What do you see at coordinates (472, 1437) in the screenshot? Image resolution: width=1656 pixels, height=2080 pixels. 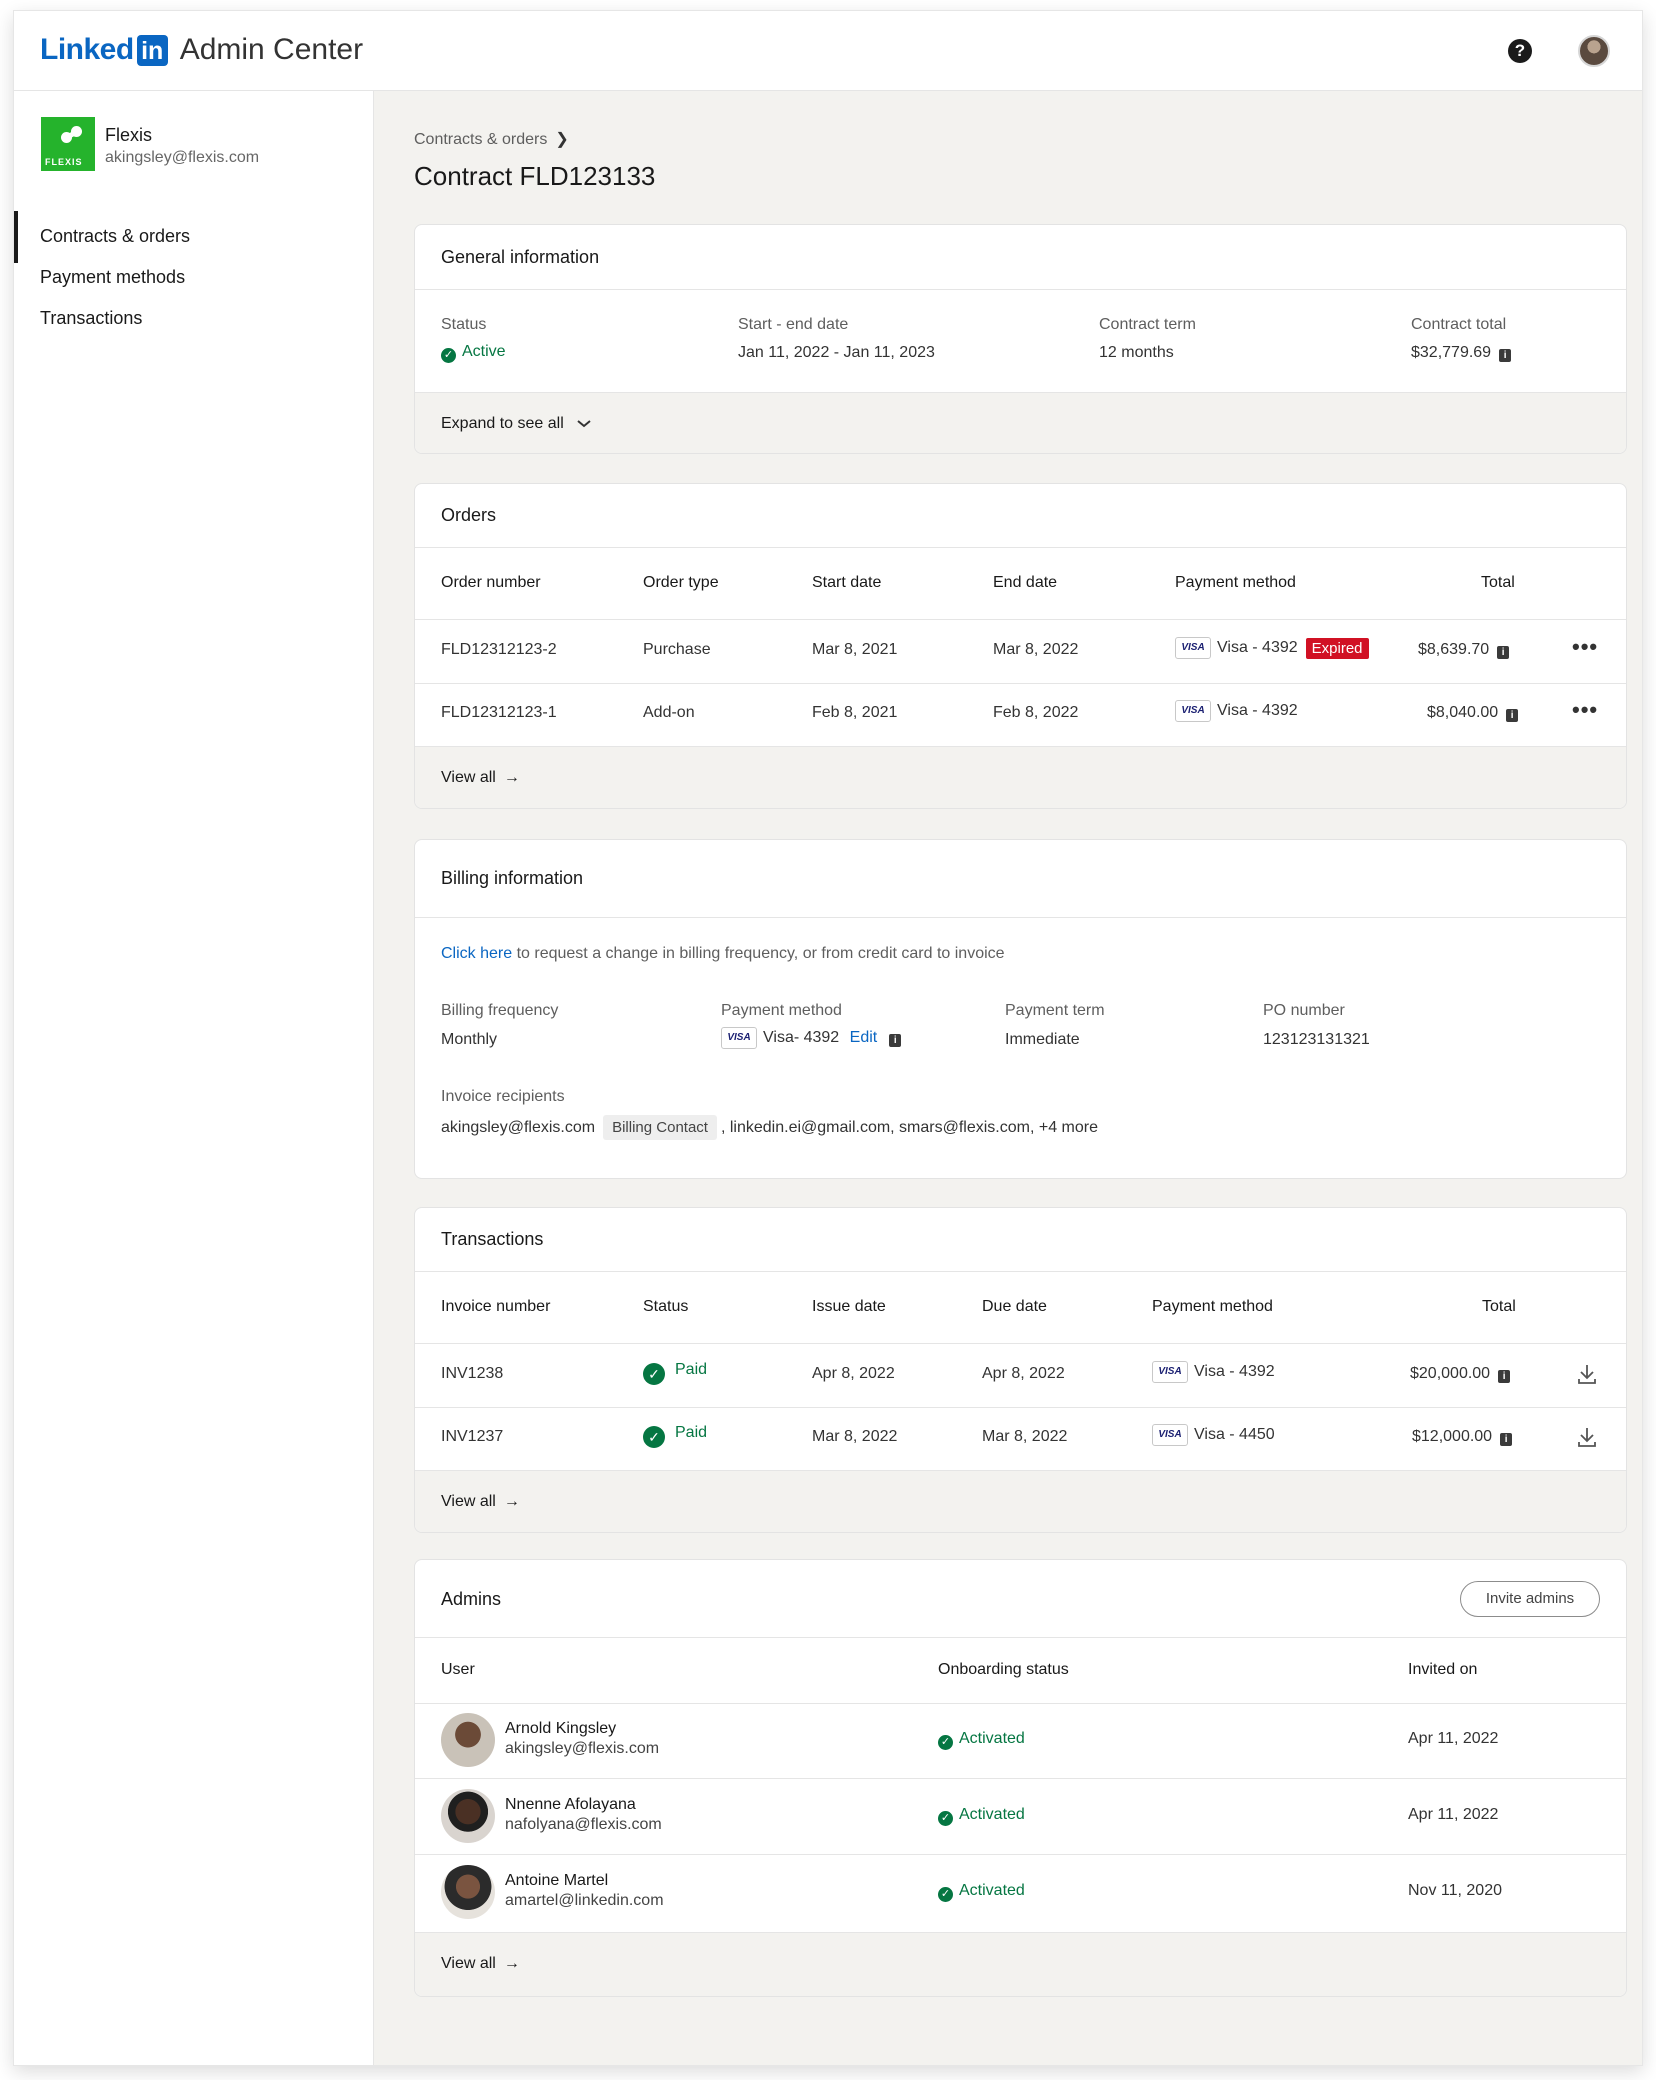 I see `invoice-number: INV1237` at bounding box center [472, 1437].